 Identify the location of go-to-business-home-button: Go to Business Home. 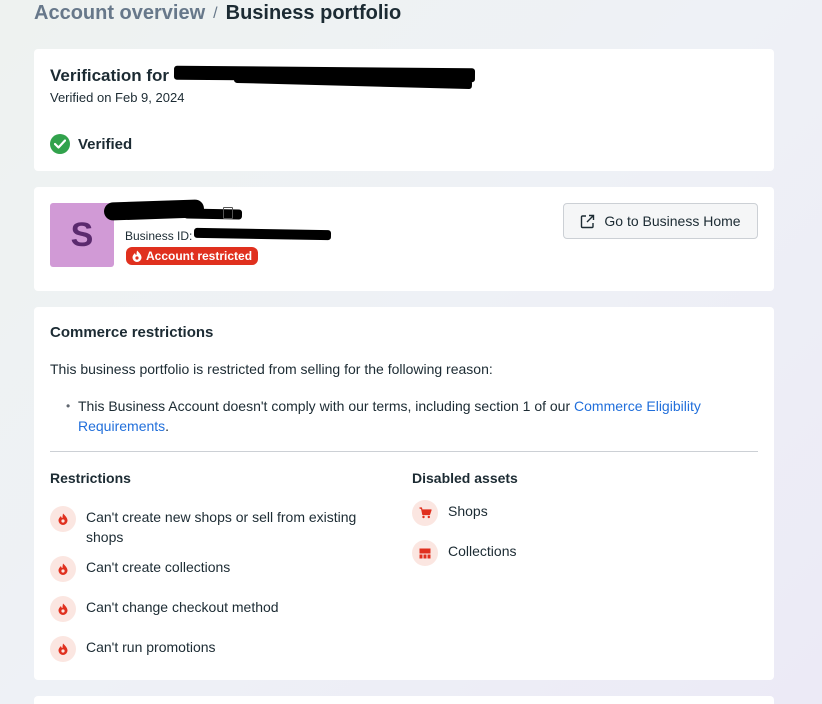
(660, 221).